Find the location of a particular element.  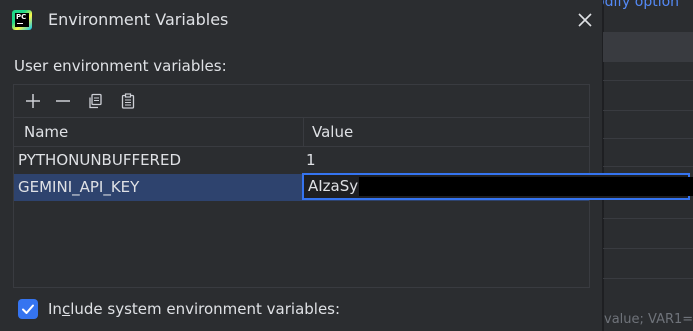

table-header: Name Value is located at coordinates (301, 132).